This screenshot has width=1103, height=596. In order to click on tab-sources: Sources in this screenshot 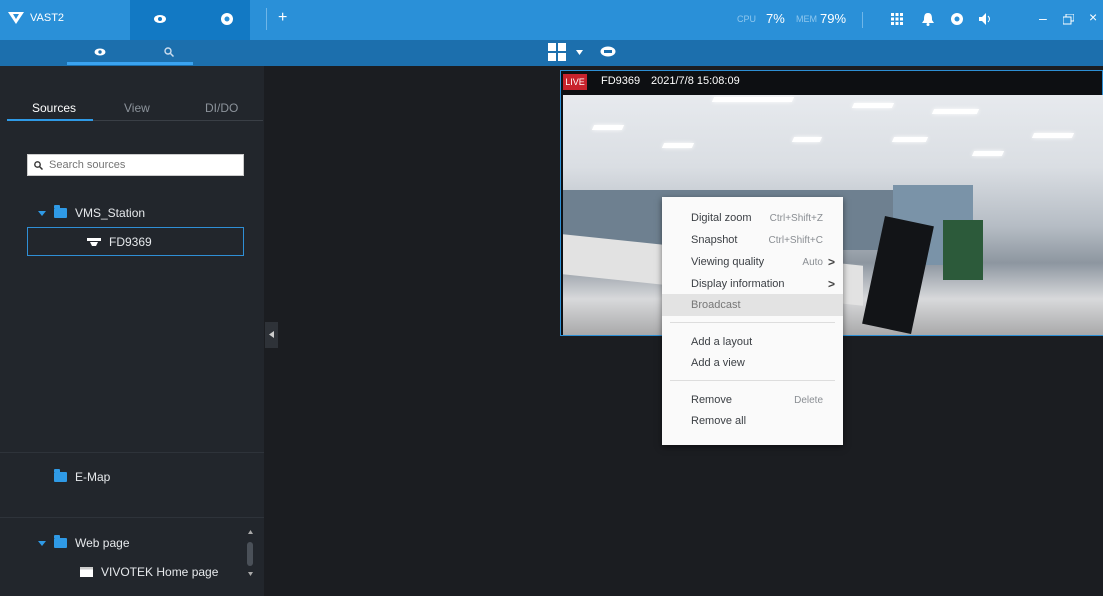, I will do `click(54, 108)`.